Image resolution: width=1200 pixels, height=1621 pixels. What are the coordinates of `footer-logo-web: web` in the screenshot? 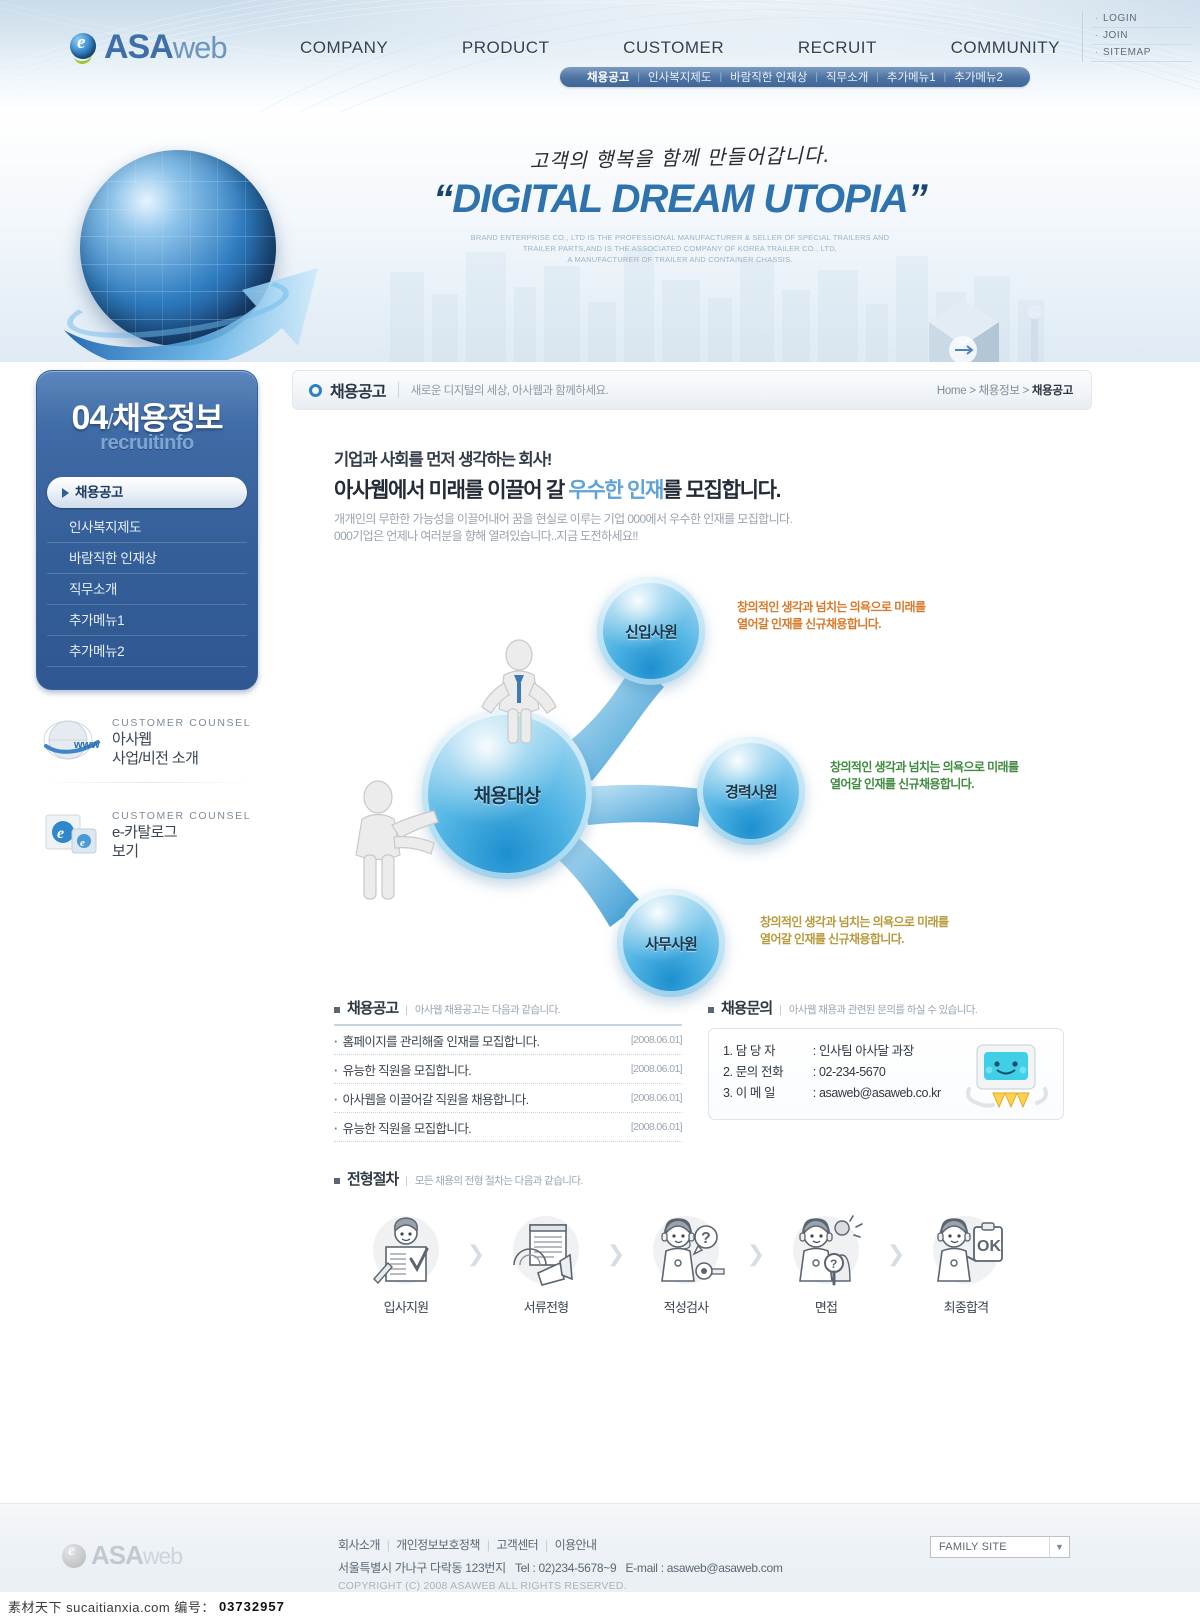 It's located at (162, 1556).